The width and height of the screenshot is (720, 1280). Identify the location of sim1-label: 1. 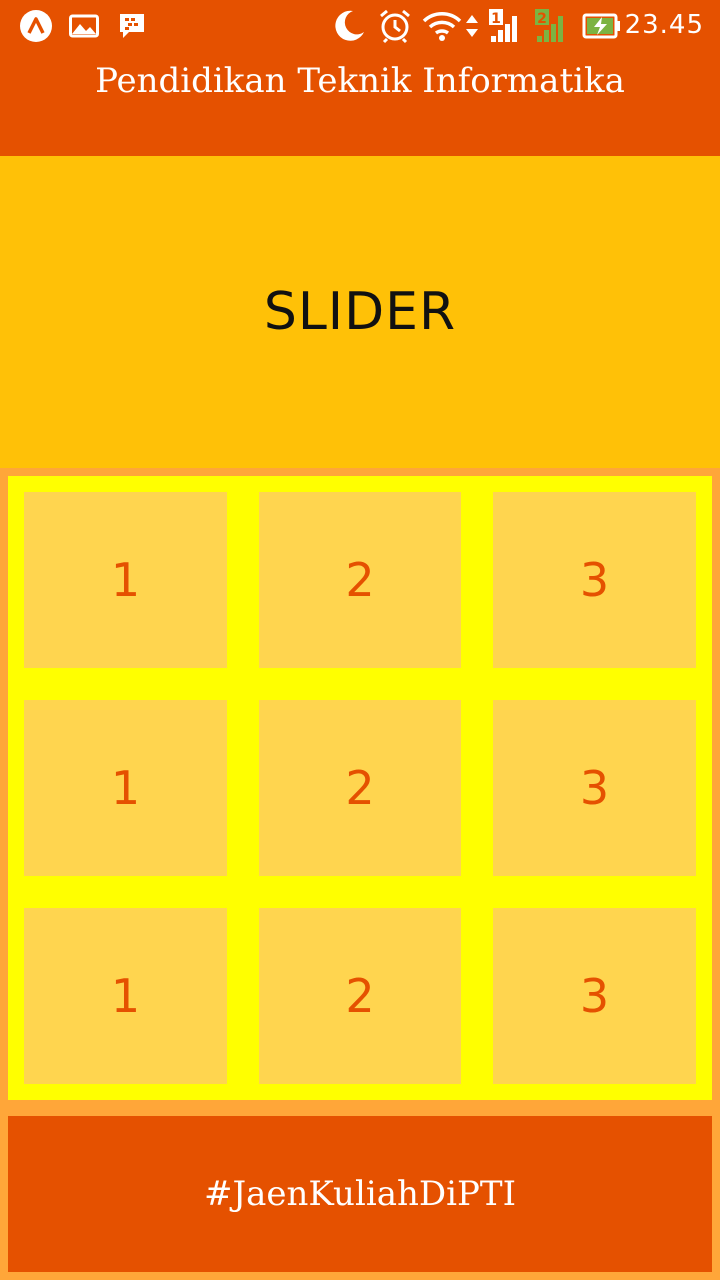
(496, 19).